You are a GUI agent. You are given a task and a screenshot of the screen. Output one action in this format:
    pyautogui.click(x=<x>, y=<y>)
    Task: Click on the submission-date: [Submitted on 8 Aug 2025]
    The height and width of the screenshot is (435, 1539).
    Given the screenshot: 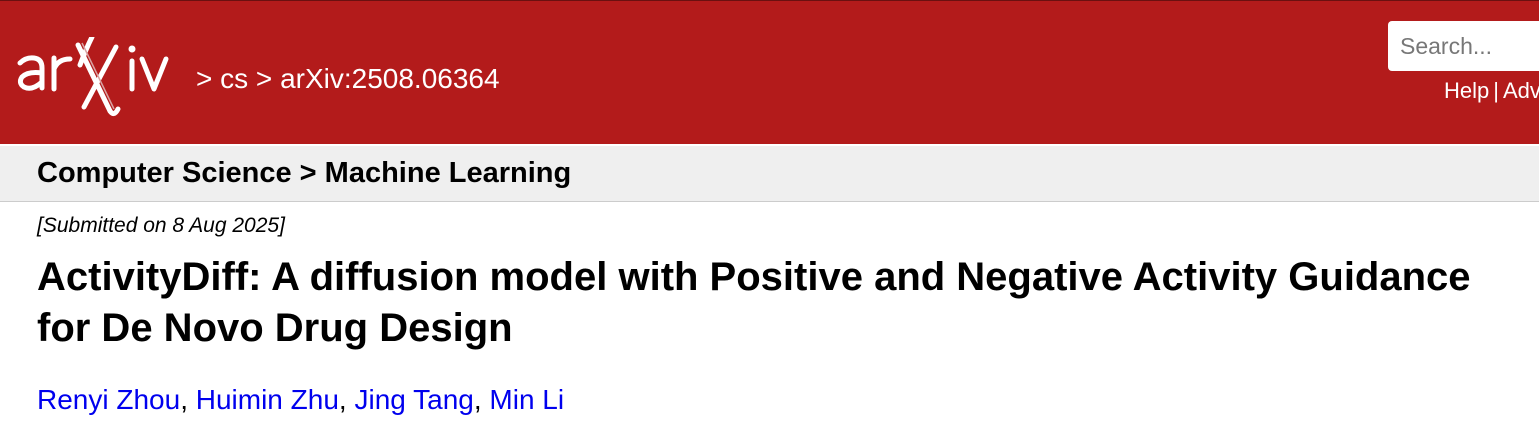 What is the action you would take?
    pyautogui.click(x=161, y=225)
    